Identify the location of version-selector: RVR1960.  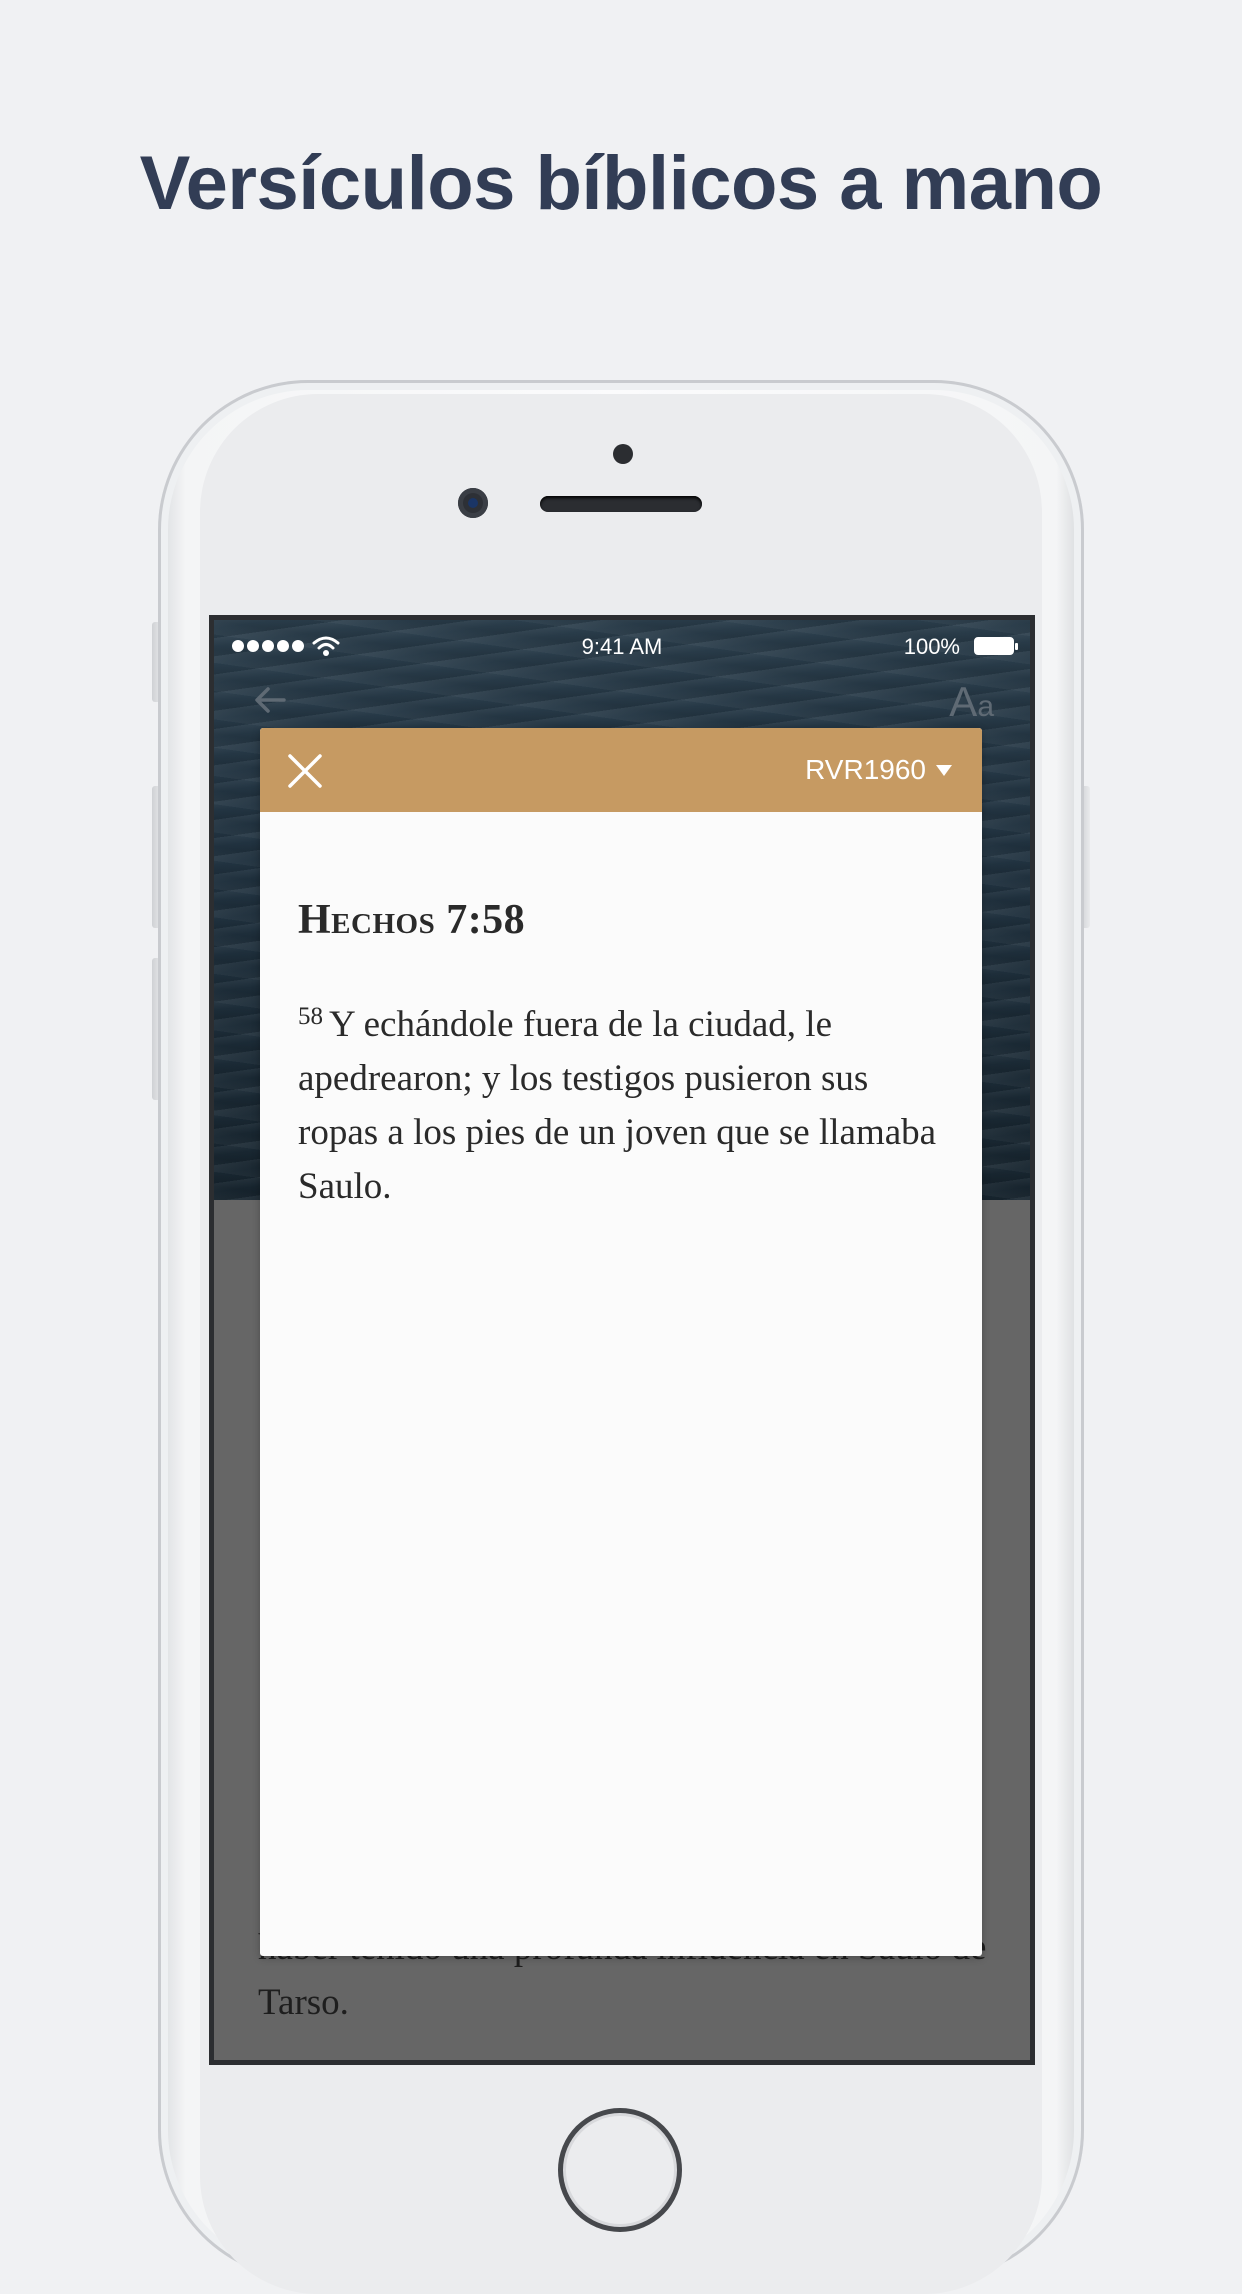
(878, 770).